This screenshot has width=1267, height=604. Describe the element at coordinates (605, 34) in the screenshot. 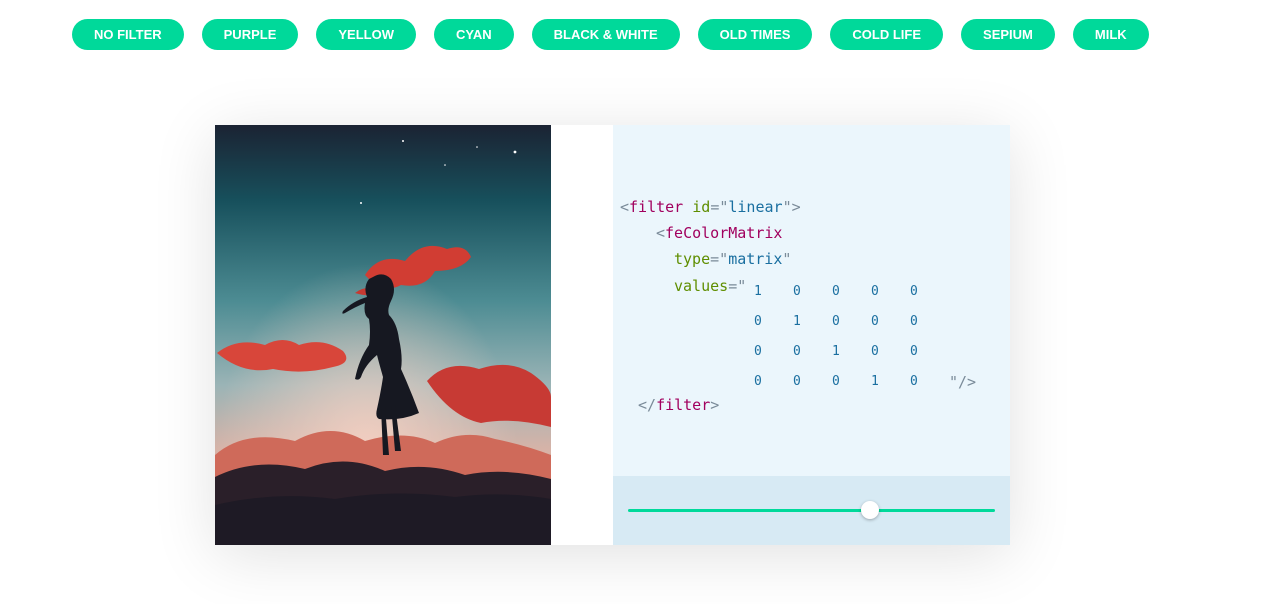

I see `filter-button-black-white: BLACK & WHITE` at that location.